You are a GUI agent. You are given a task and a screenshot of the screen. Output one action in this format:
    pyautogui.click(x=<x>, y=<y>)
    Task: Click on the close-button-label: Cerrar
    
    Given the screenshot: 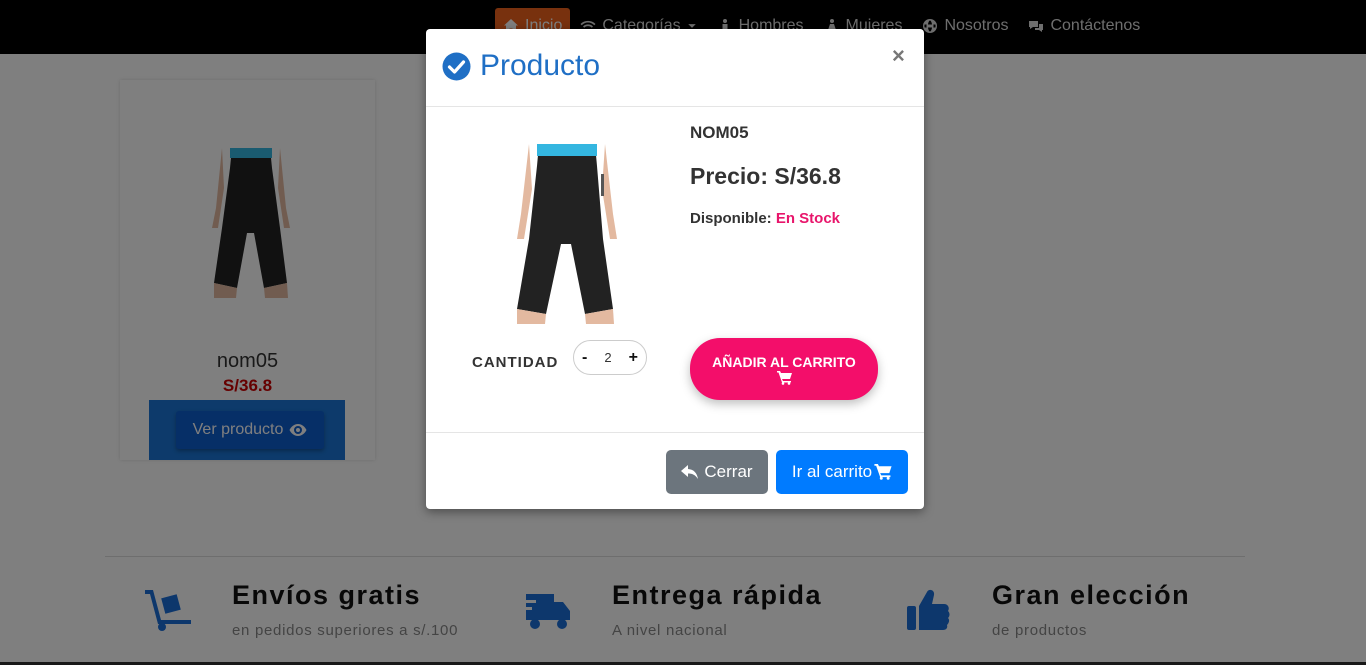 What is the action you would take?
    pyautogui.click(x=728, y=471)
    